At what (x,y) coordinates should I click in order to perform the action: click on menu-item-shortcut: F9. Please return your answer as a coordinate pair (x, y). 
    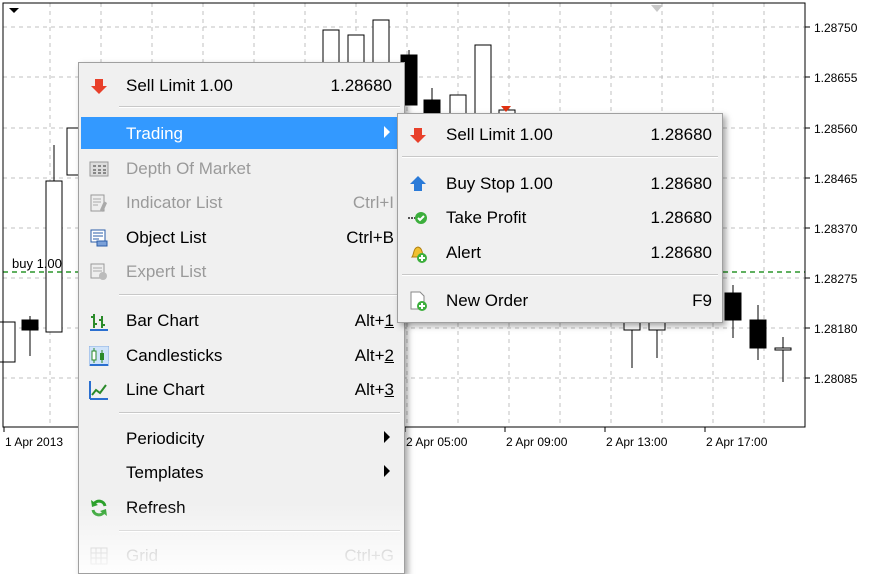
    Looking at the image, I should click on (702, 300).